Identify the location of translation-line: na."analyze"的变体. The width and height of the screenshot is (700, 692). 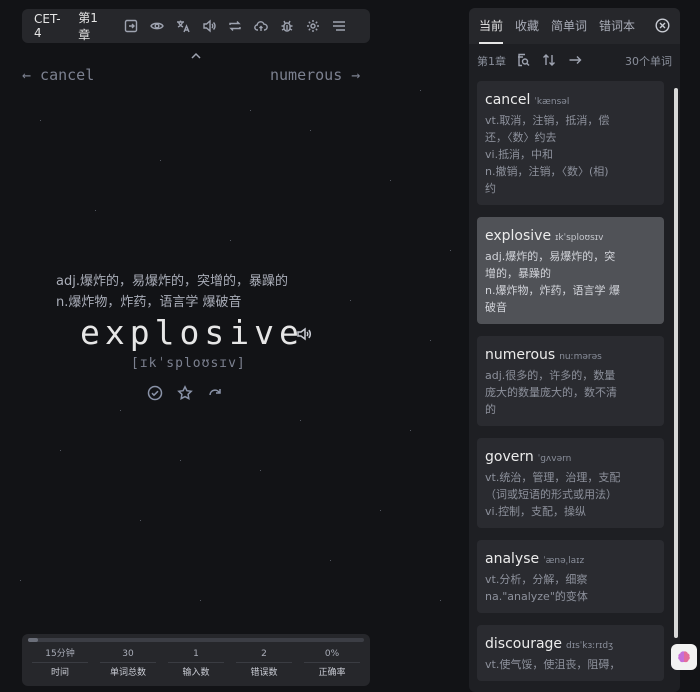
(536, 596).